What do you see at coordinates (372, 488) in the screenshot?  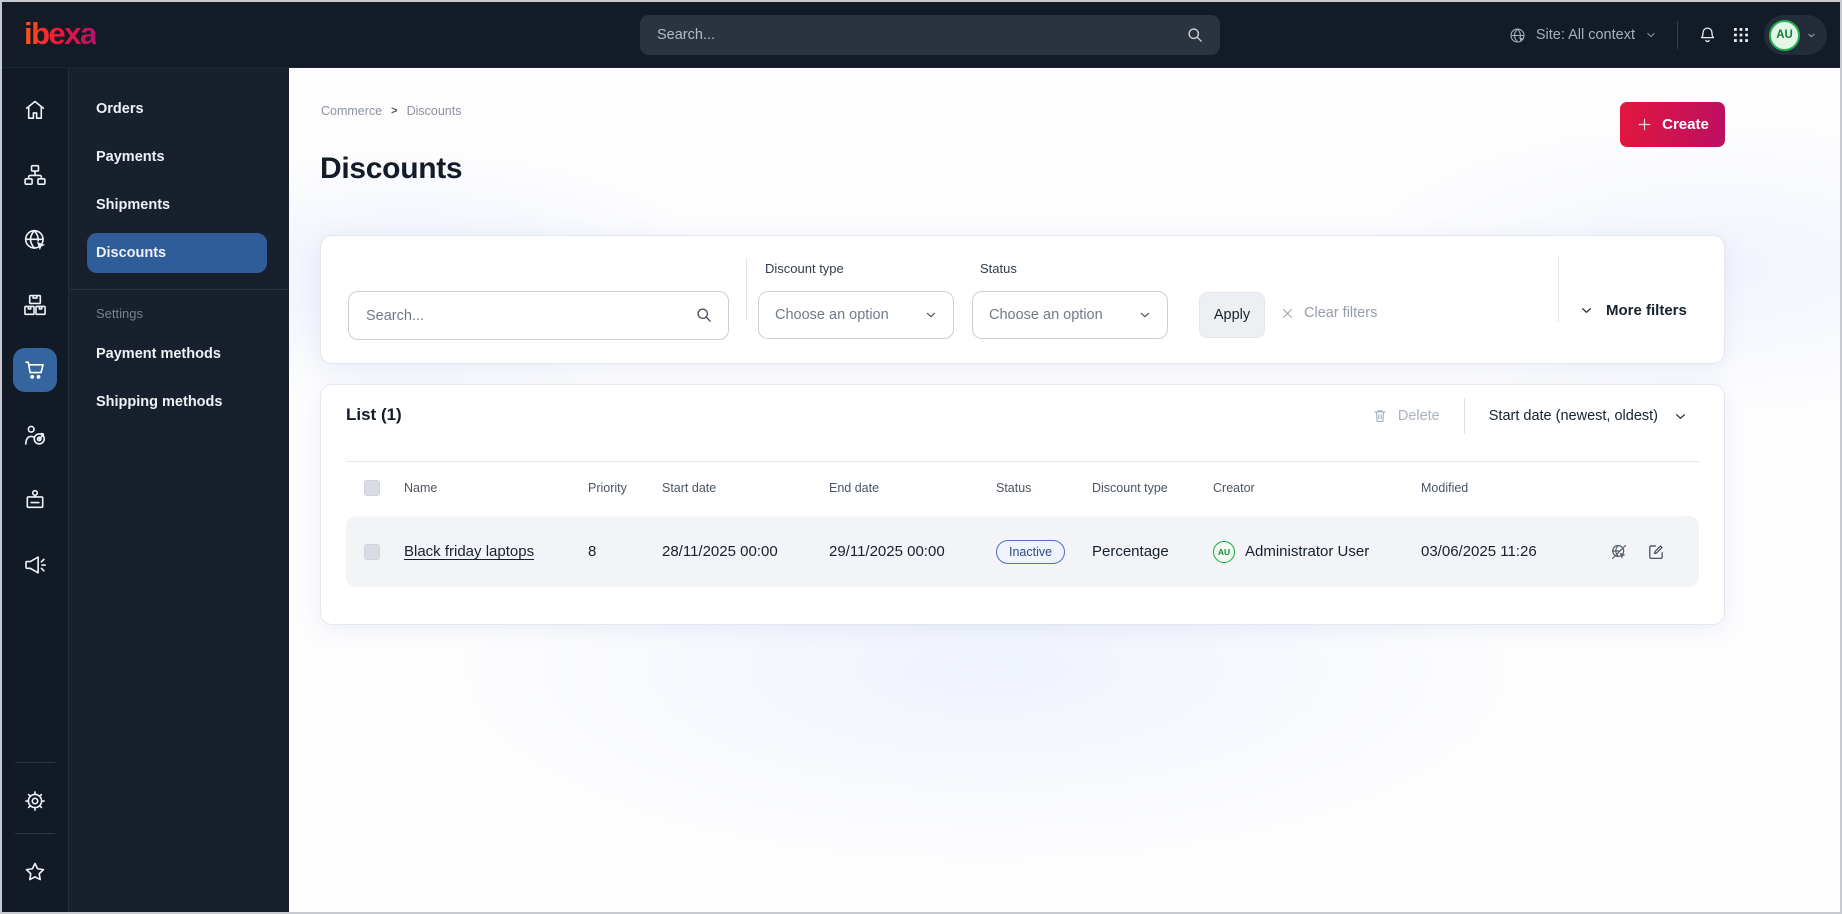 I see `select-all-checkbox` at bounding box center [372, 488].